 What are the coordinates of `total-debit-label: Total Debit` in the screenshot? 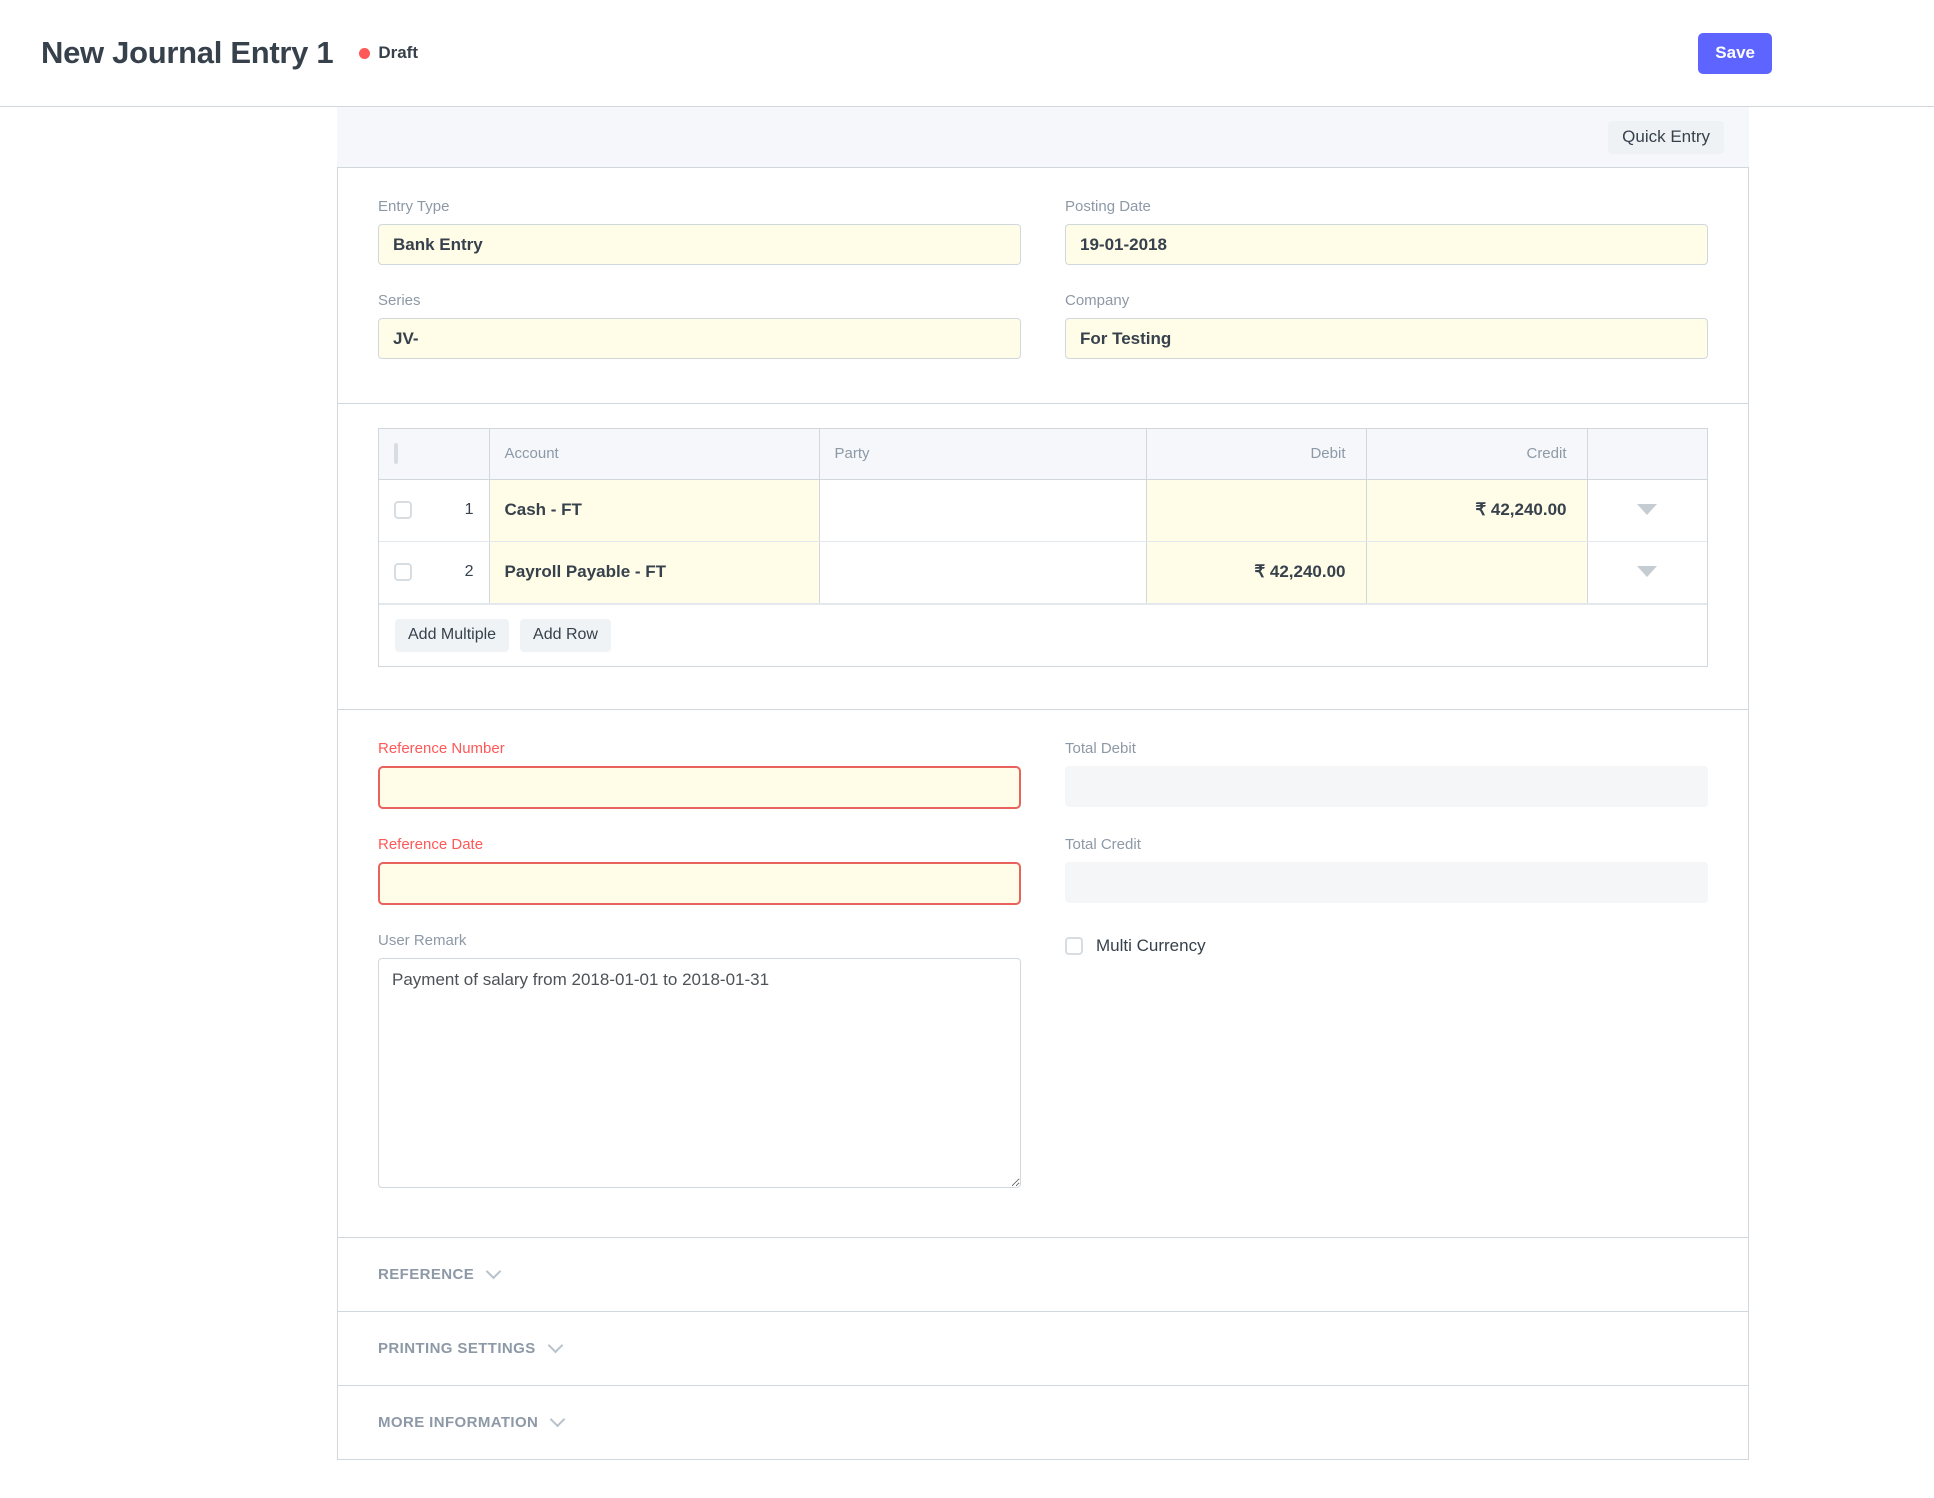 It's located at (1100, 748).